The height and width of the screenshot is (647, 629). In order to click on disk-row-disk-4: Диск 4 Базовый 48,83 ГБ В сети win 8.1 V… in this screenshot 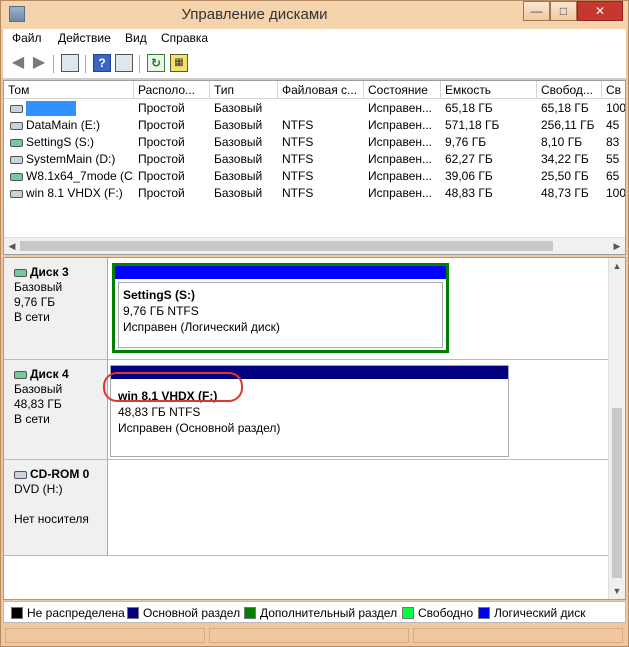, I will do `click(306, 410)`.